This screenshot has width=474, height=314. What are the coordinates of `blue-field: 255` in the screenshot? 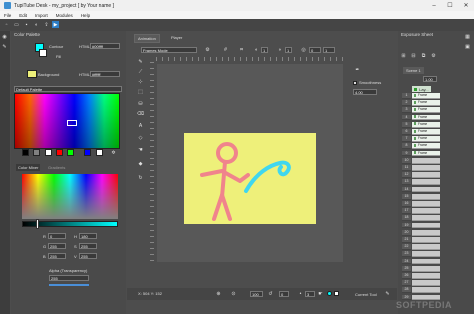 It's located at (57, 256).